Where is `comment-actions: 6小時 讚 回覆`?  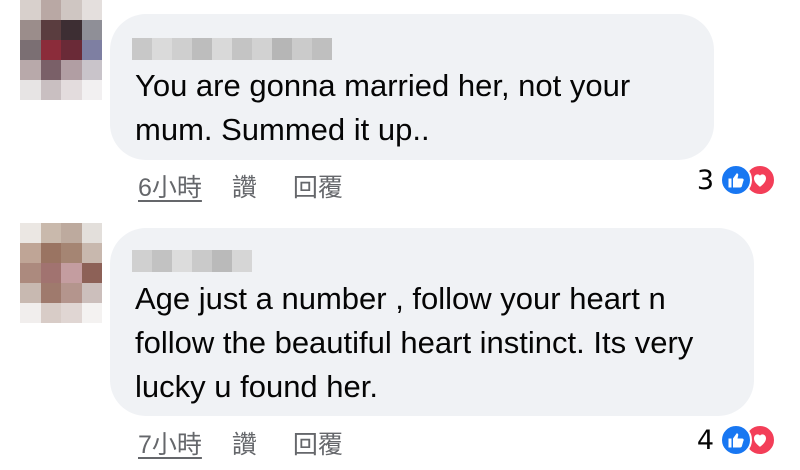 comment-actions: 6小時 讚 回覆 is located at coordinates (240, 186).